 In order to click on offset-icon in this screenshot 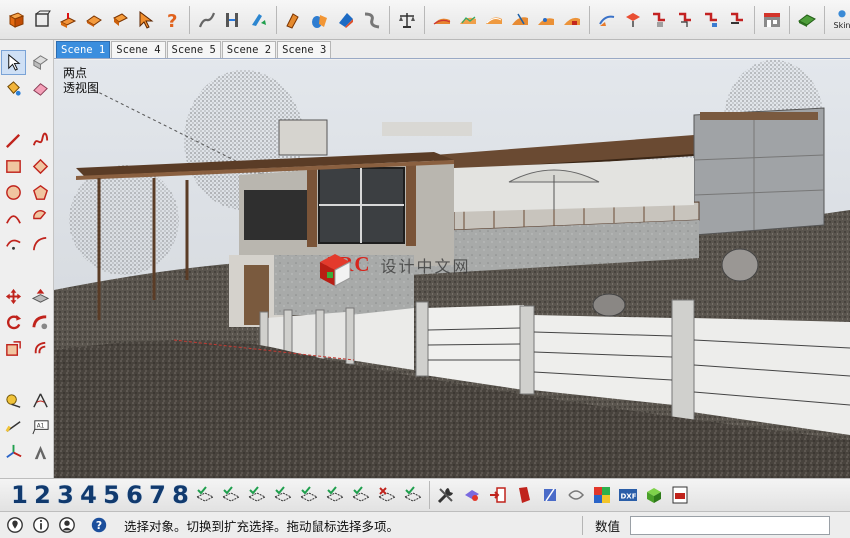, I will do `click(40, 348)`.